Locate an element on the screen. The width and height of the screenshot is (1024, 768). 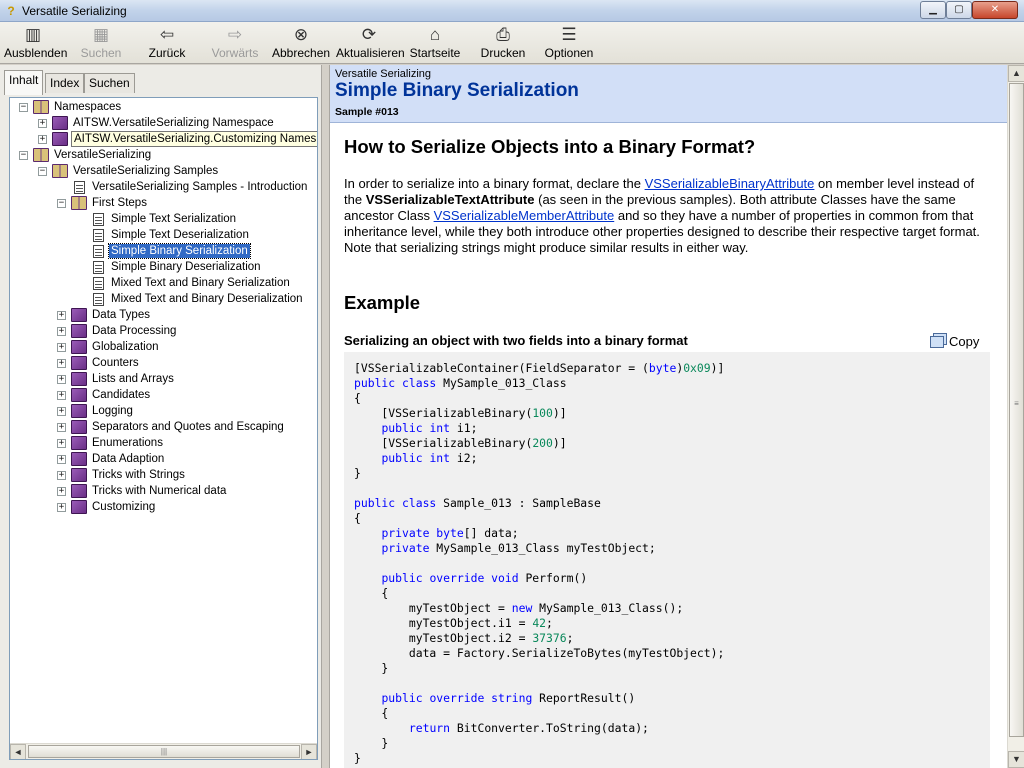
scroll-right-icon: ► is located at coordinates (309, 751).